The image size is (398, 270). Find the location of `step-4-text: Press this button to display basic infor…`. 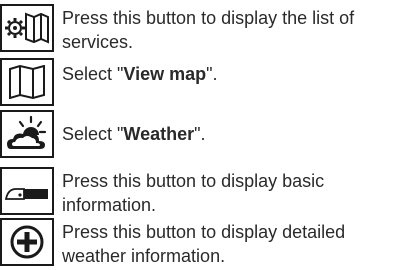

step-4-text: Press this button to display basic infor… is located at coordinates (193, 193).